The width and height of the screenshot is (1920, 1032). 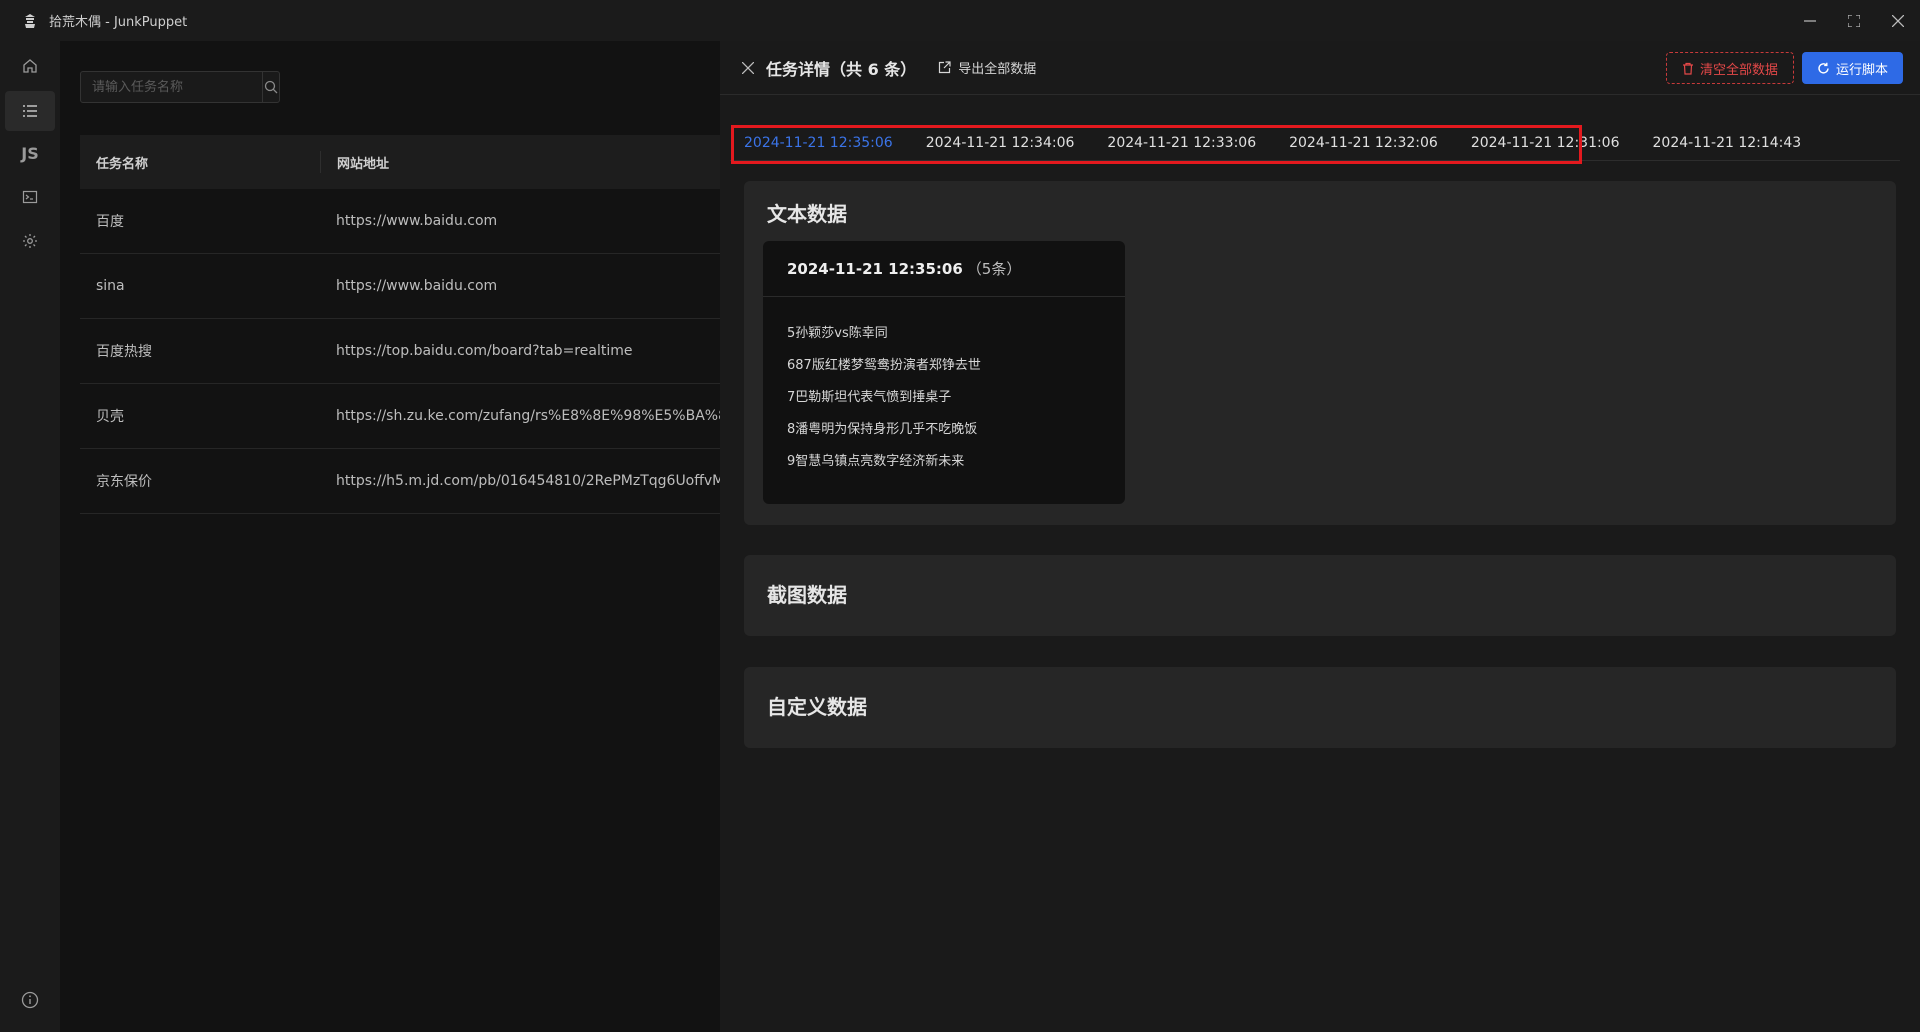 I want to click on gear-icon, so click(x=30, y=241).